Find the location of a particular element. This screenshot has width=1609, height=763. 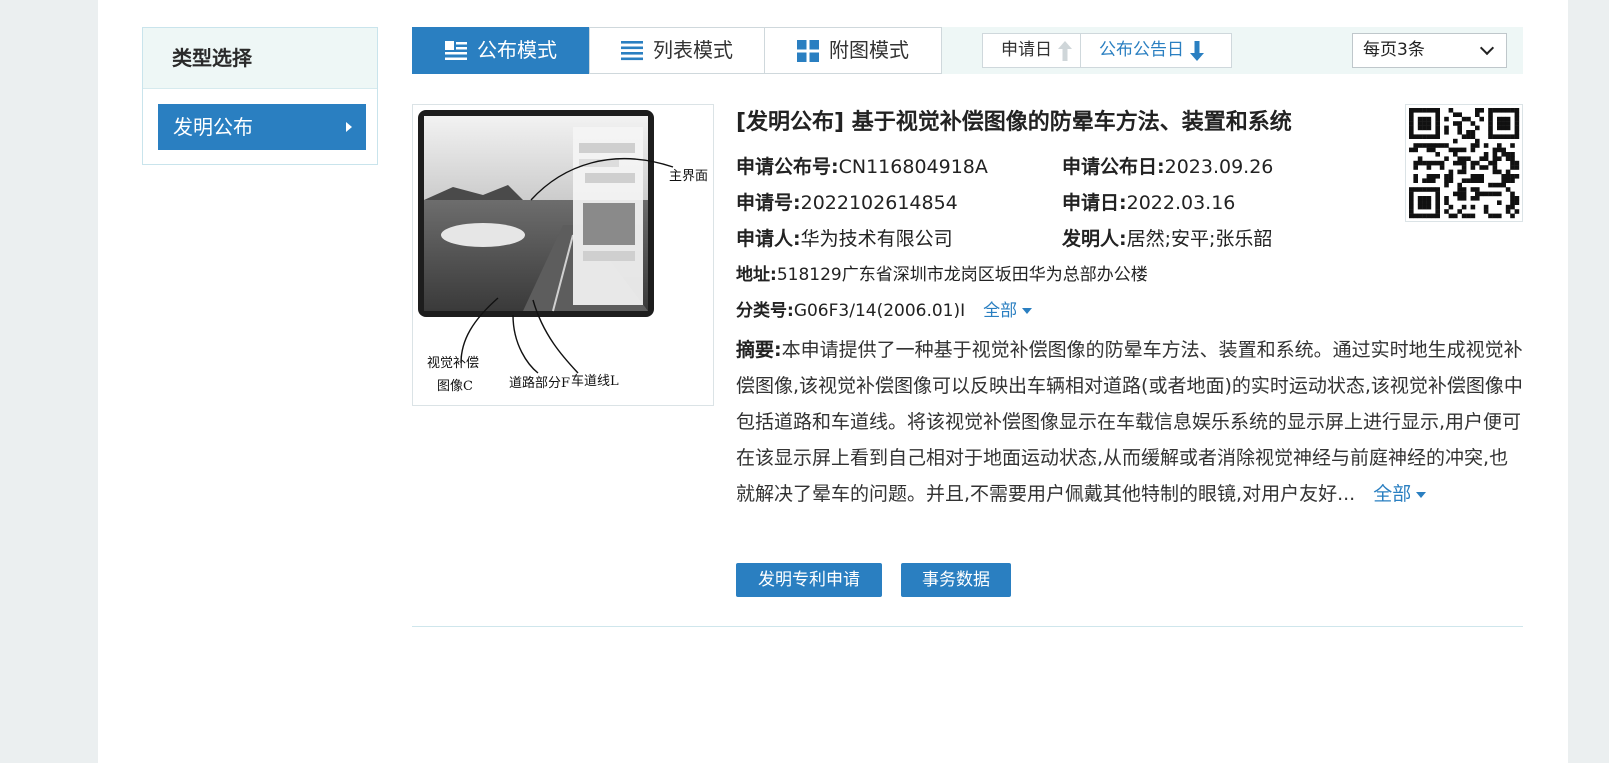

classification-expand-link: 全部 is located at coordinates (1008, 311).